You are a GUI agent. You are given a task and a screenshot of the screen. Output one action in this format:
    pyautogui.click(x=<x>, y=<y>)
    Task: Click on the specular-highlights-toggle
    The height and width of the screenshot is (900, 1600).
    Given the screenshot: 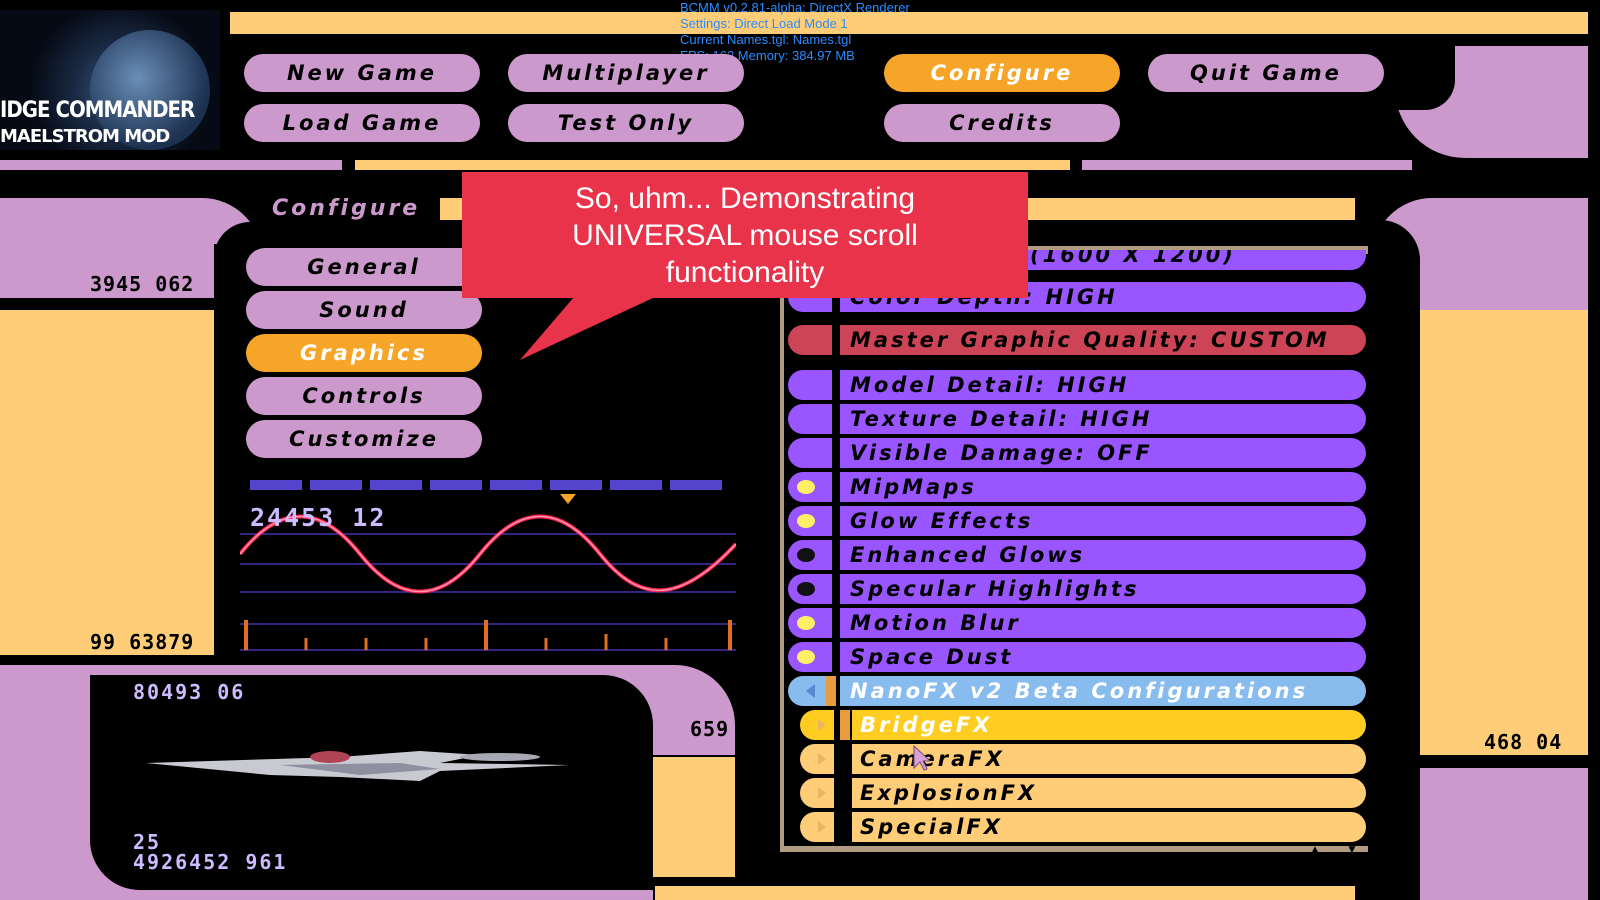 What is the action you would take?
    pyautogui.click(x=806, y=589)
    